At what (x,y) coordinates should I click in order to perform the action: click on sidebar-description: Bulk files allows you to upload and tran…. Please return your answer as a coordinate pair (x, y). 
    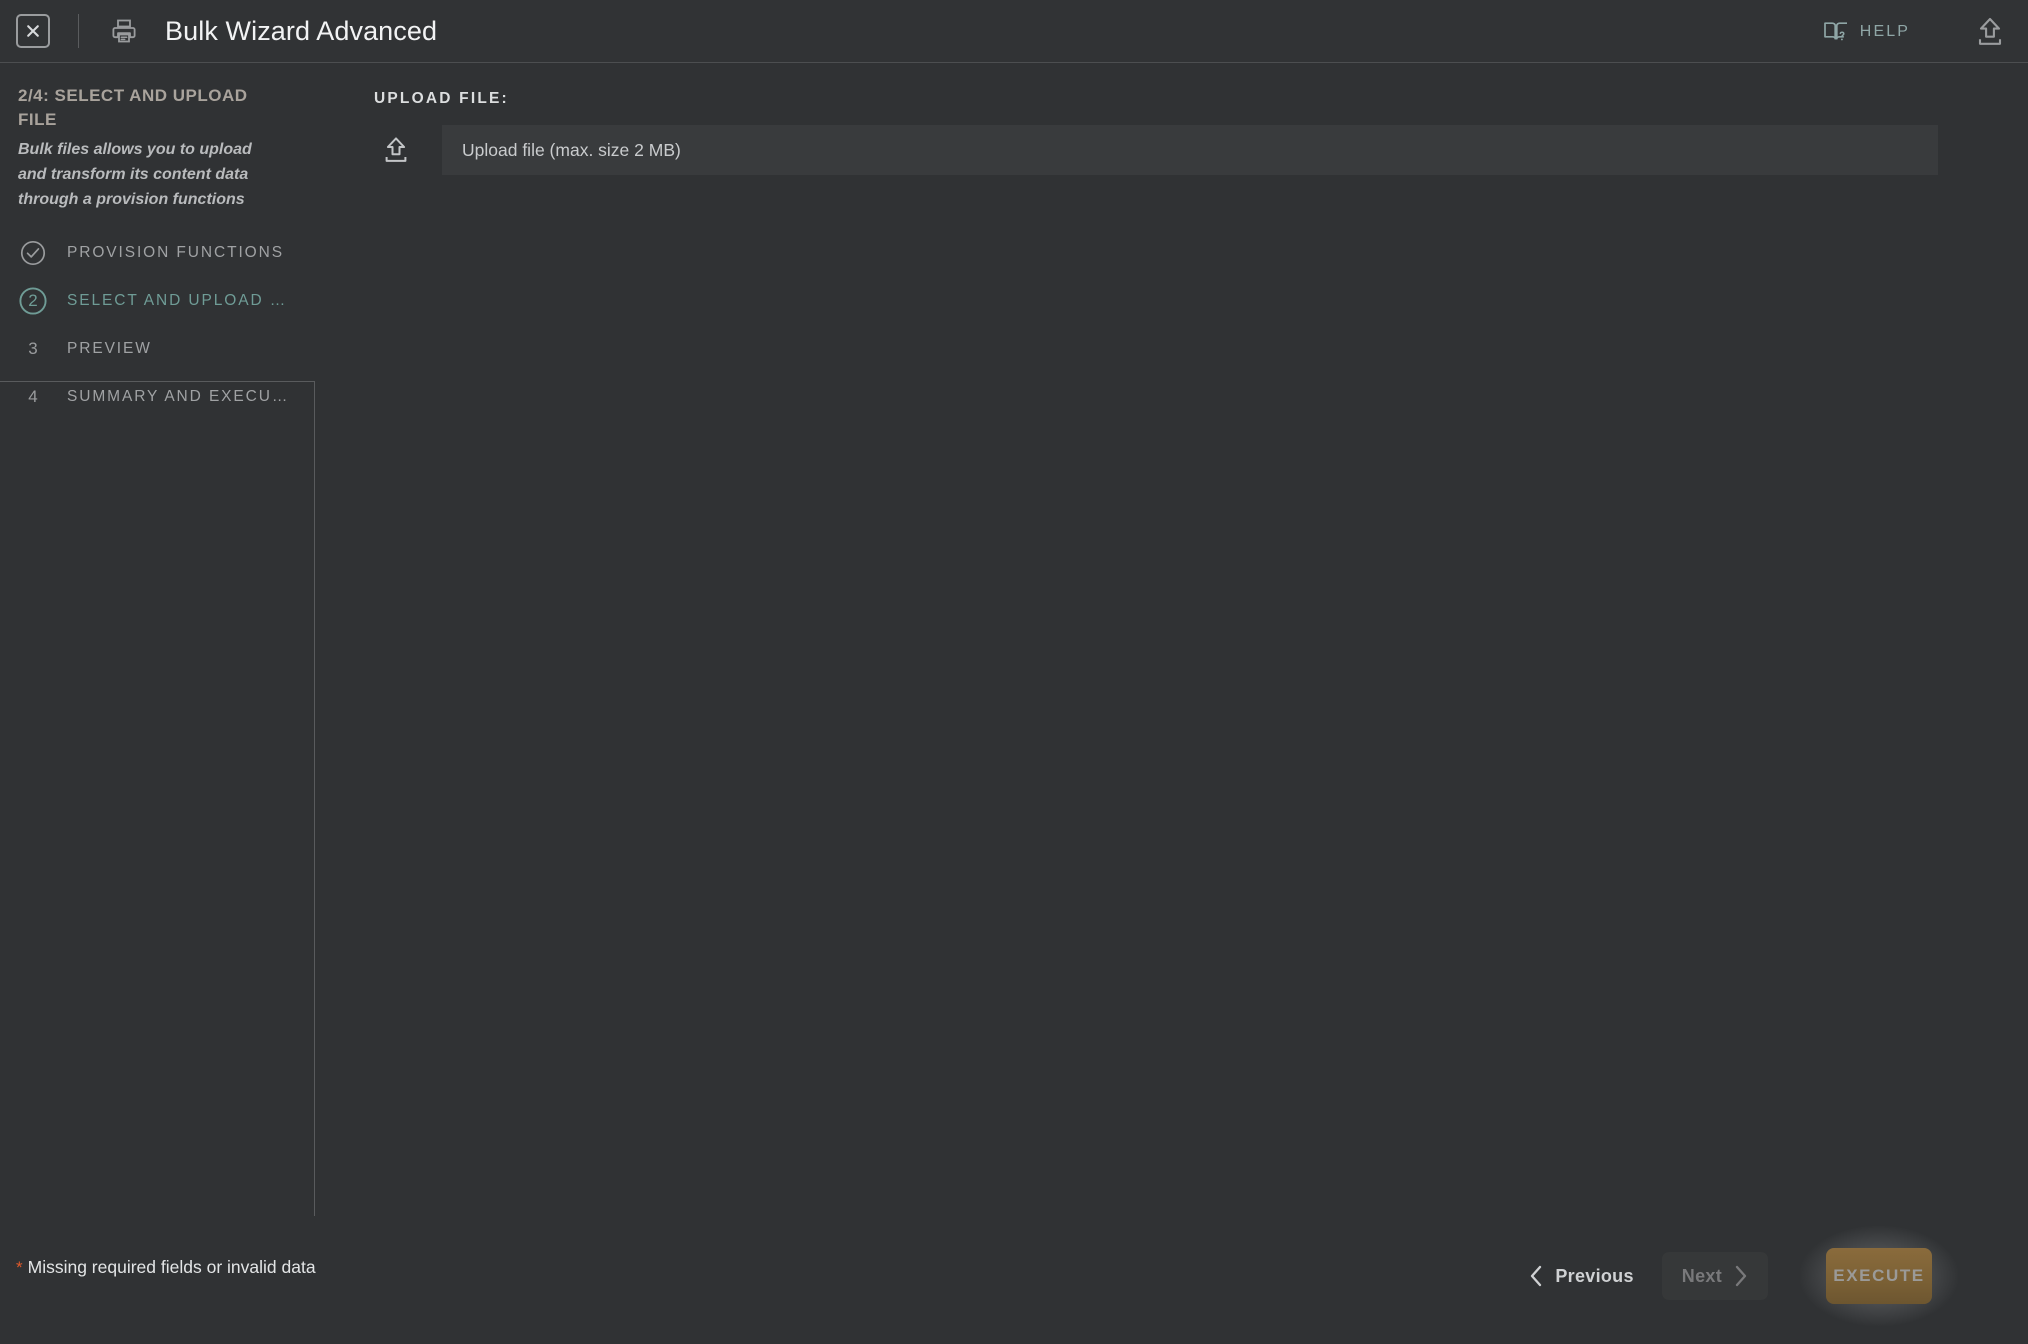
    Looking at the image, I should click on (135, 174).